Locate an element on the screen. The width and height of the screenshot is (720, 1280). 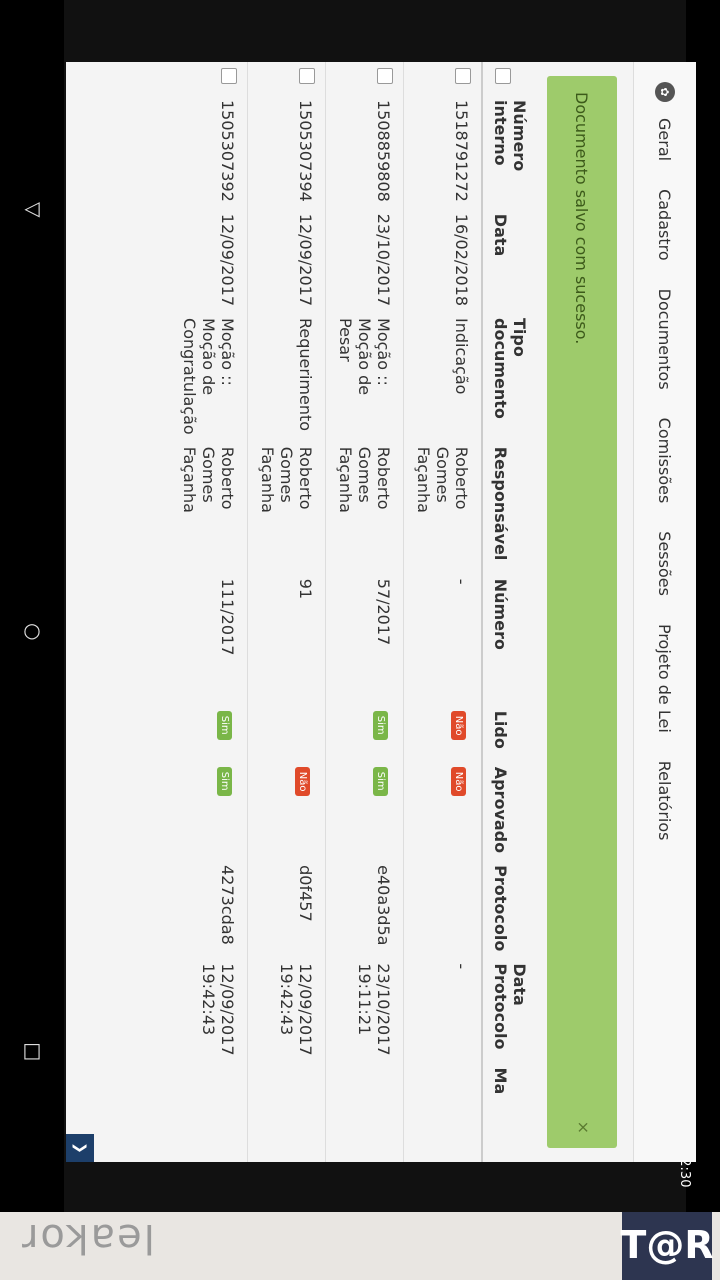
cell-lido is located at coordinates (286, 732).